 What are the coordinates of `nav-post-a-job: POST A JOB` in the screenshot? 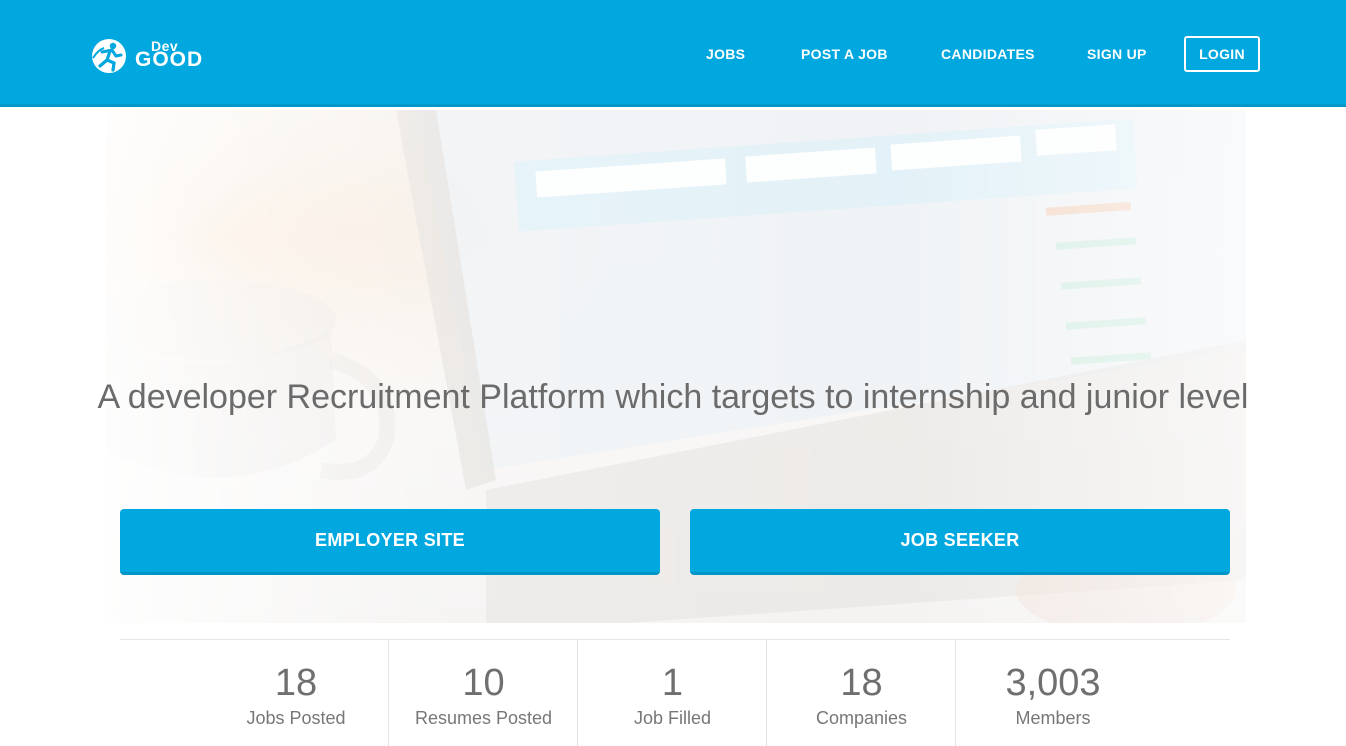 It's located at (844, 54).